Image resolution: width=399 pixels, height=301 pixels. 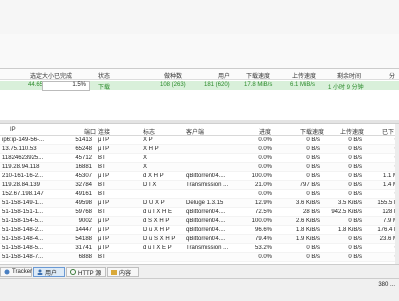 What do you see at coordinates (309, 185) in the screenshot?
I see `peer-down: 797 B/s` at bounding box center [309, 185].